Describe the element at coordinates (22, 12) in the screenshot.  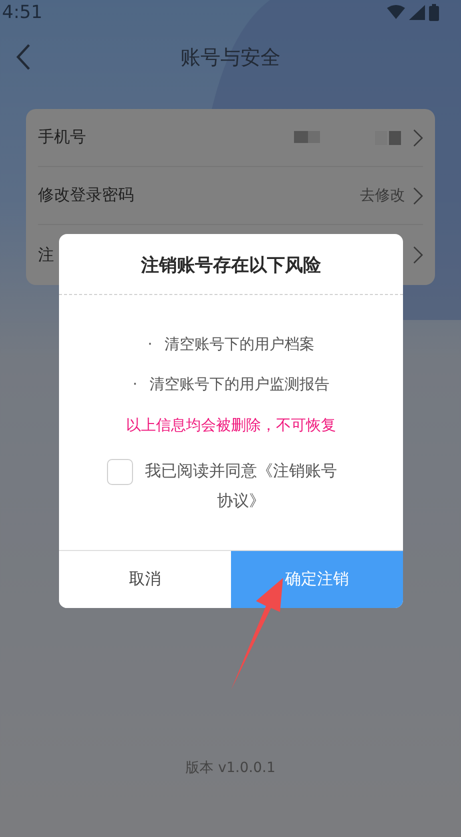
I see `status-time: 4:51` at that location.